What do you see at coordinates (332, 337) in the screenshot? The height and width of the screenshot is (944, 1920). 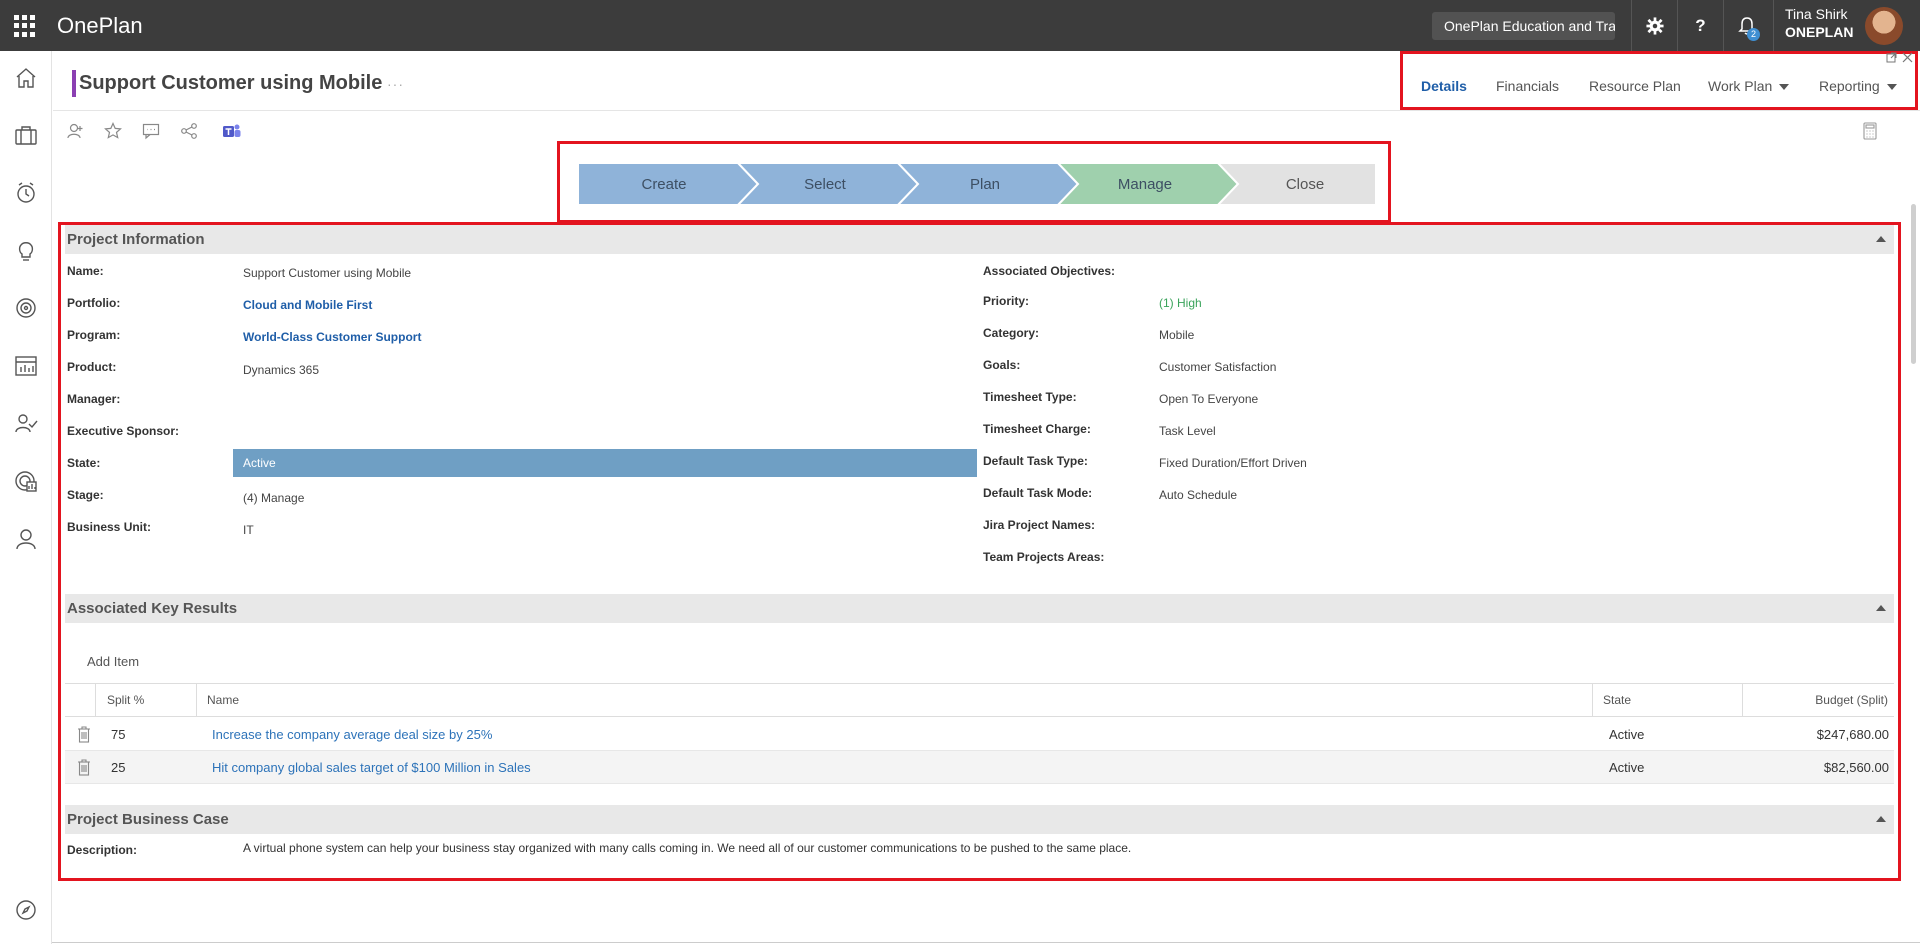 I see `field-value-program: World-Class Customer Support` at bounding box center [332, 337].